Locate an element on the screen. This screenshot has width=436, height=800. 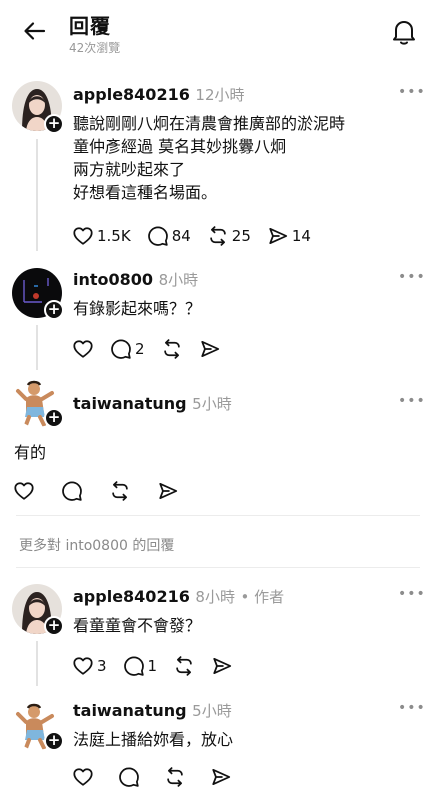
post-actions: 1.5K 84 25 14 is located at coordinates (199, 236).